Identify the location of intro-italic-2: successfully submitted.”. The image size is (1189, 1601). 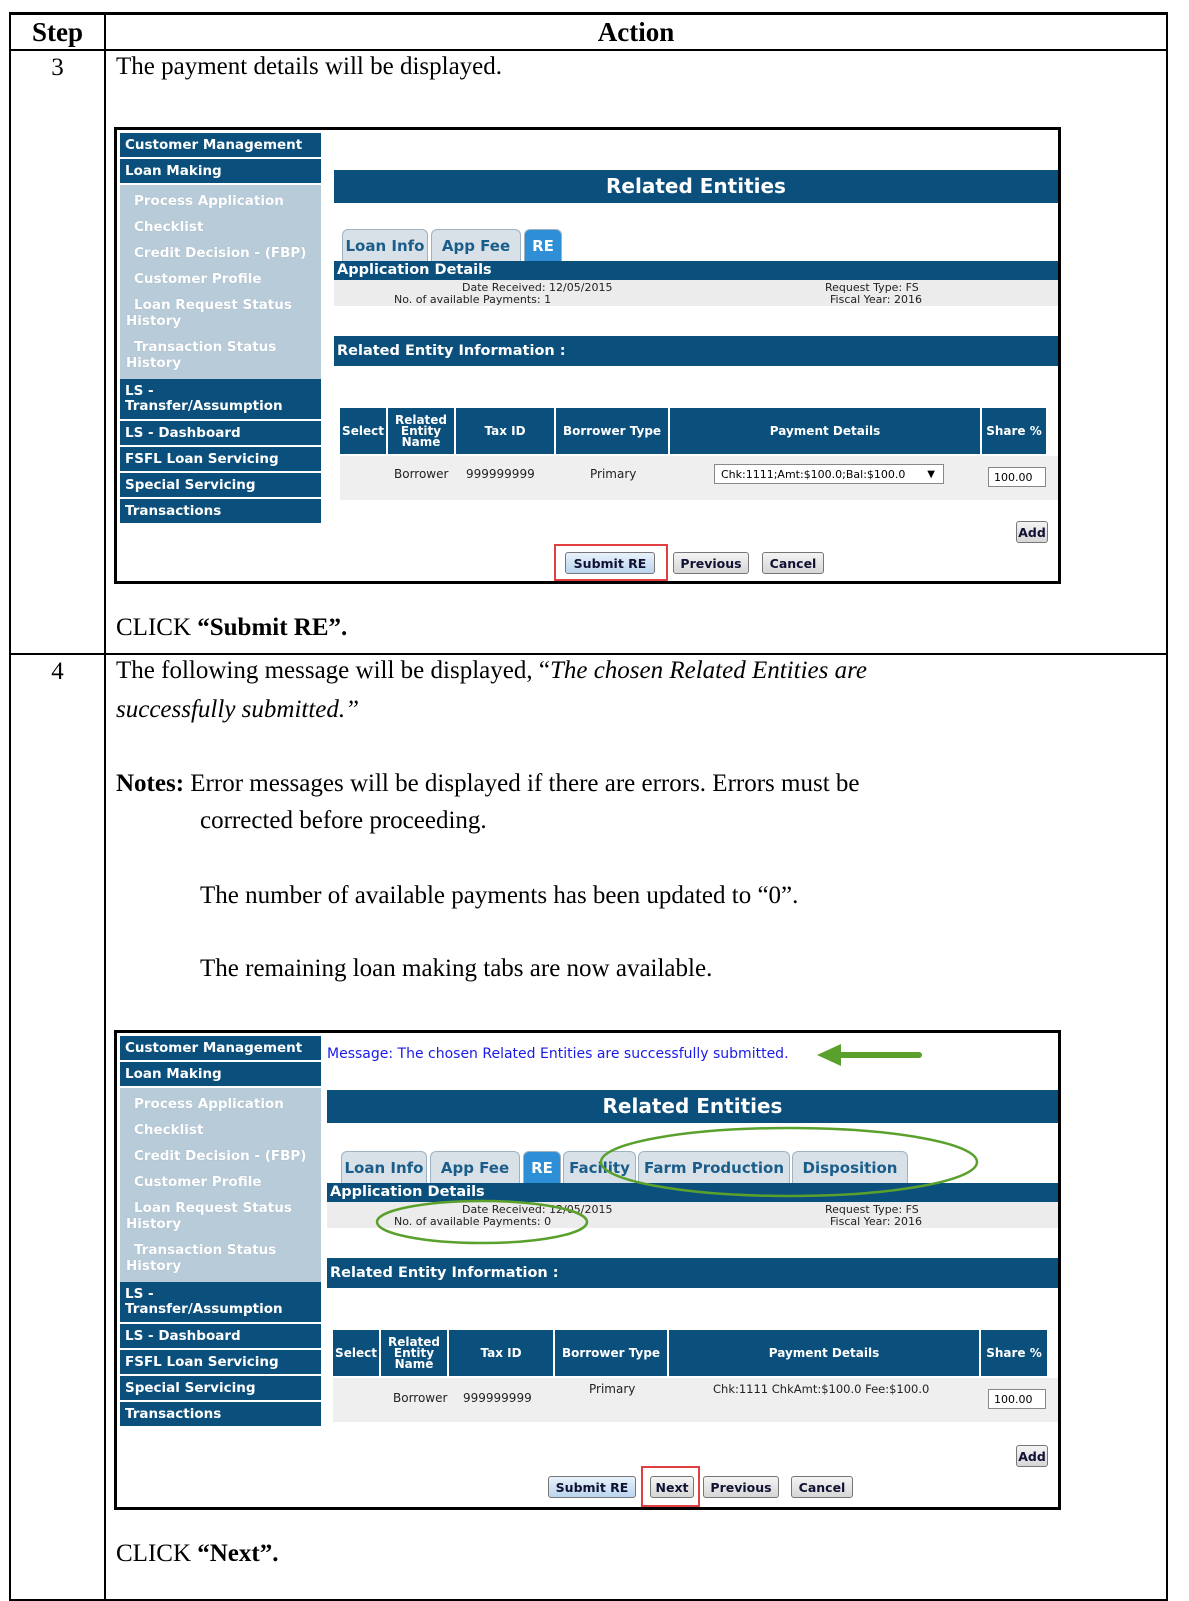
(238, 709).